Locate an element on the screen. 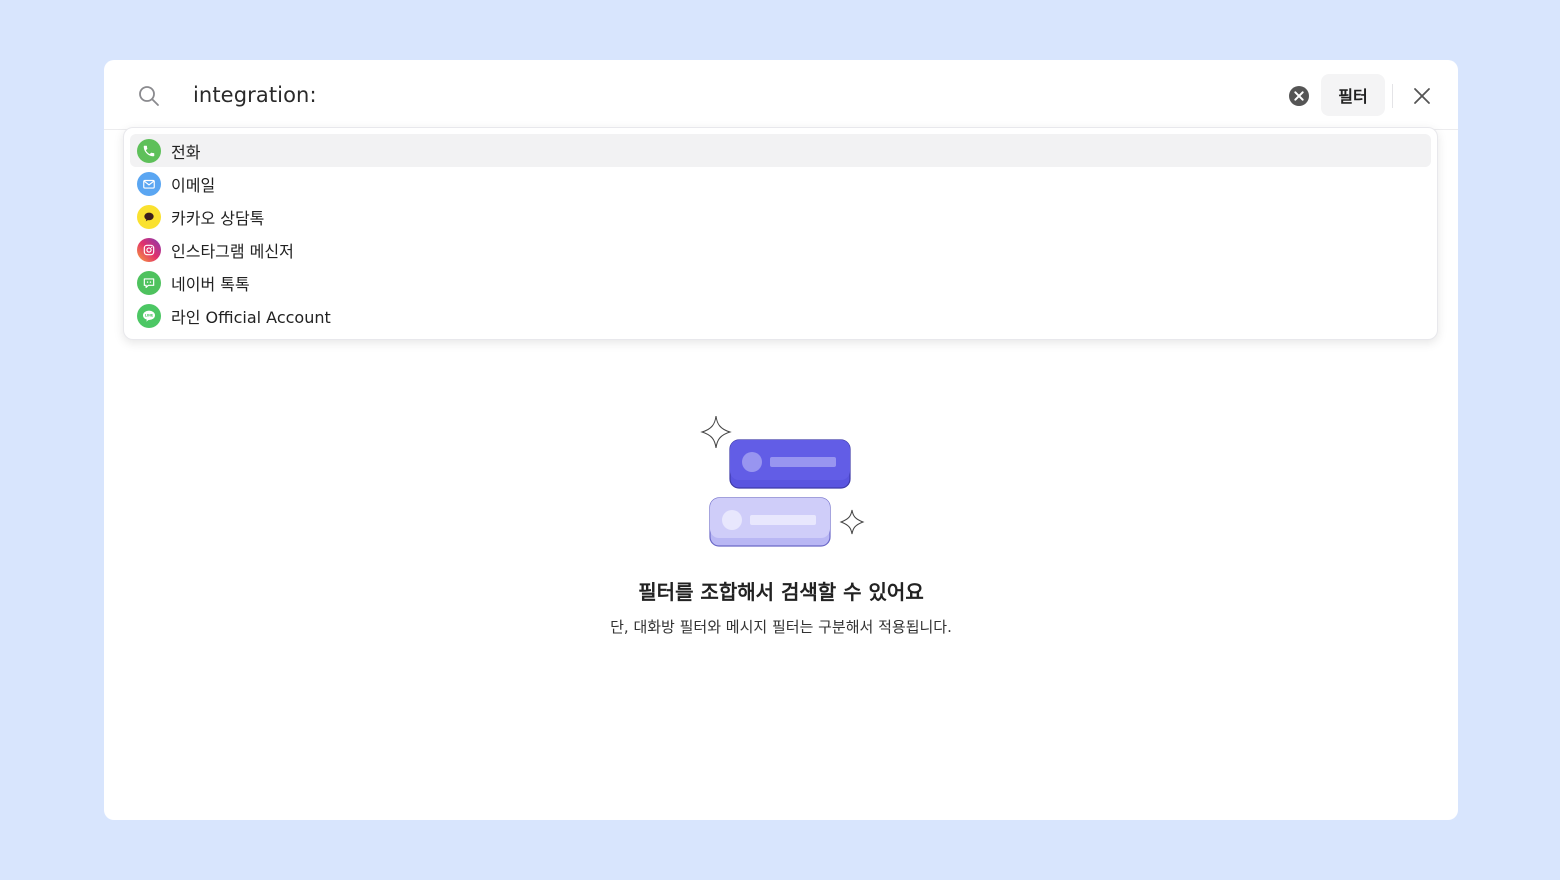 Image resolution: width=1560 pixels, height=880 pixels. kakao-chat-icon is located at coordinates (149, 216).